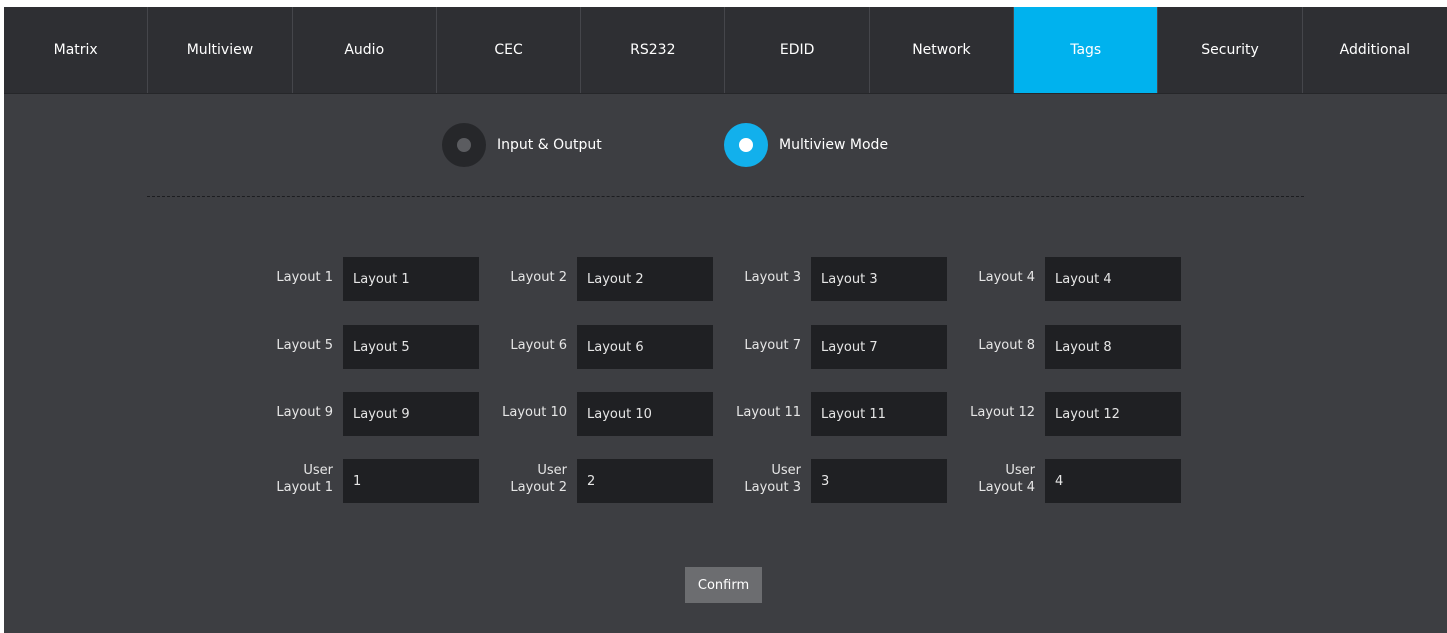 The image size is (1447, 633). Describe the element at coordinates (538, 345) in the screenshot. I see `layout-6-label: Layout 6` at that location.